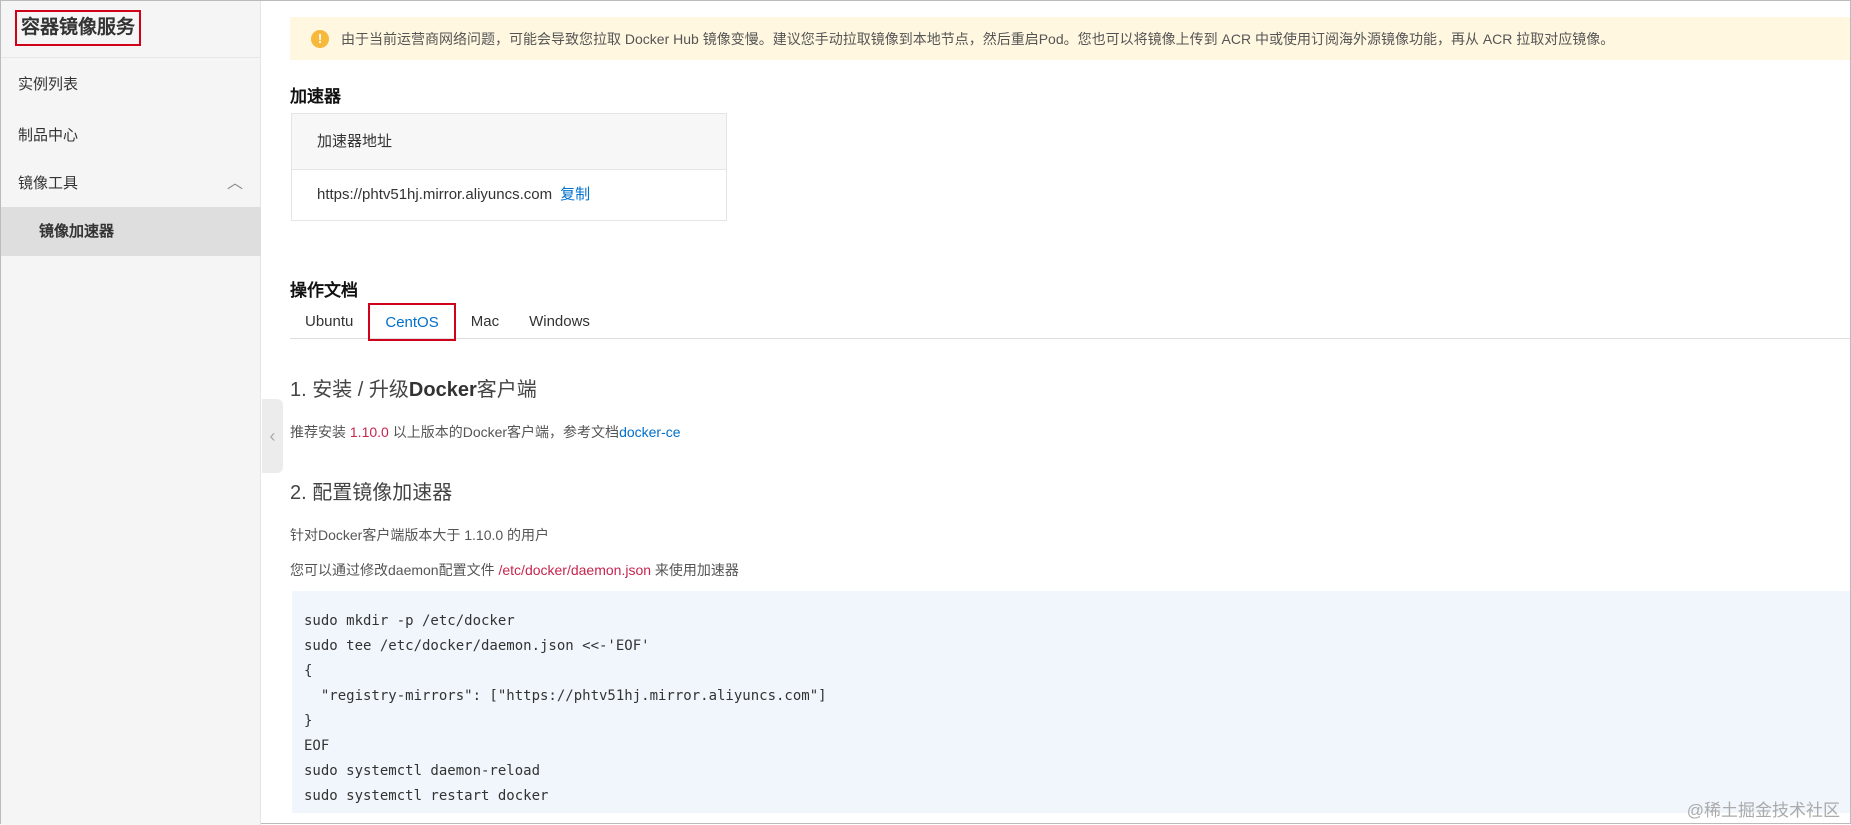 The image size is (1851, 825). Describe the element at coordinates (1763, 810) in the screenshot. I see `watermark: @稀土掘金技术社区` at that location.